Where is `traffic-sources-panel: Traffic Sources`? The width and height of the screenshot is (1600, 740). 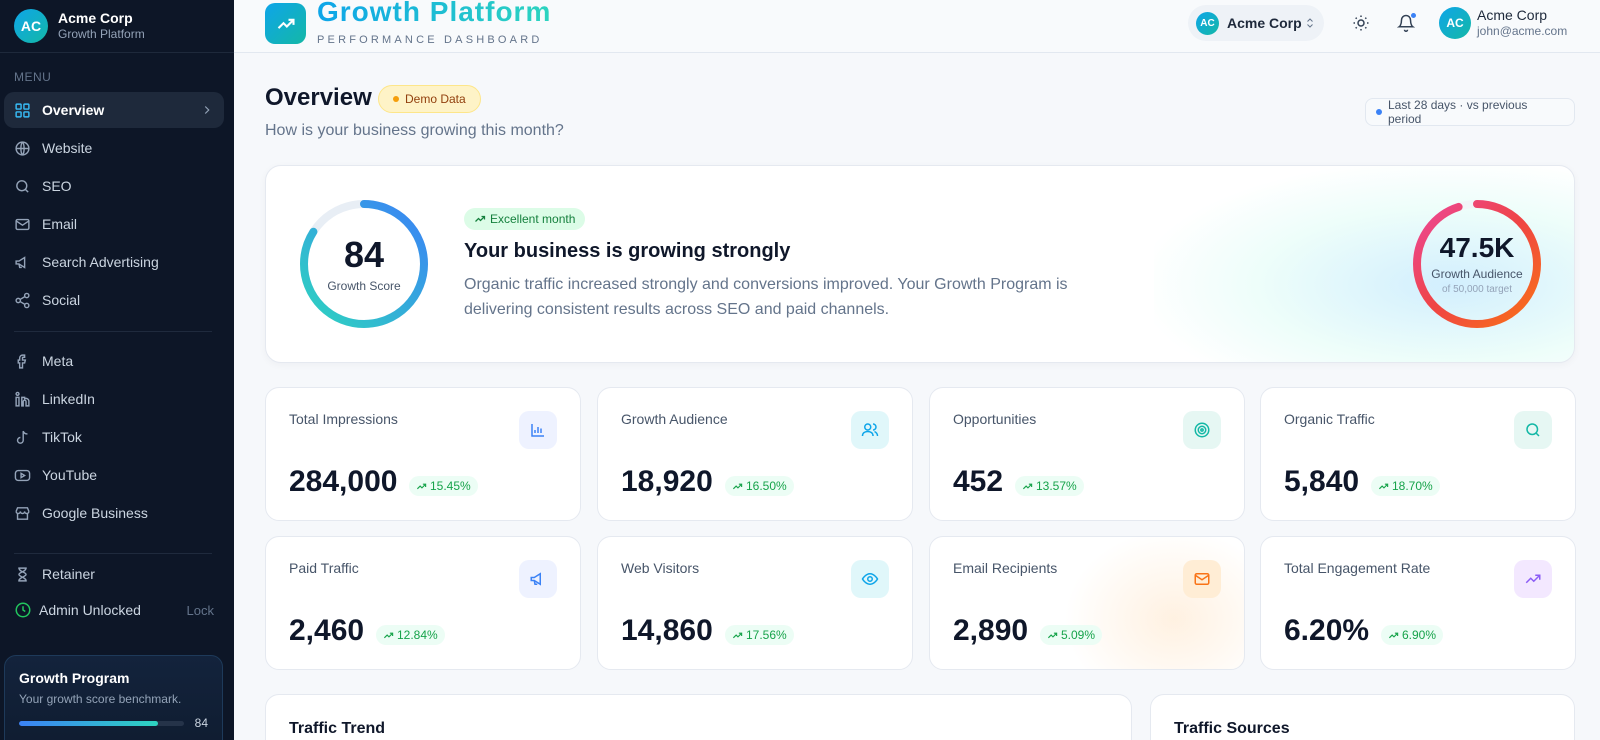 traffic-sources-panel: Traffic Sources is located at coordinates (1362, 717).